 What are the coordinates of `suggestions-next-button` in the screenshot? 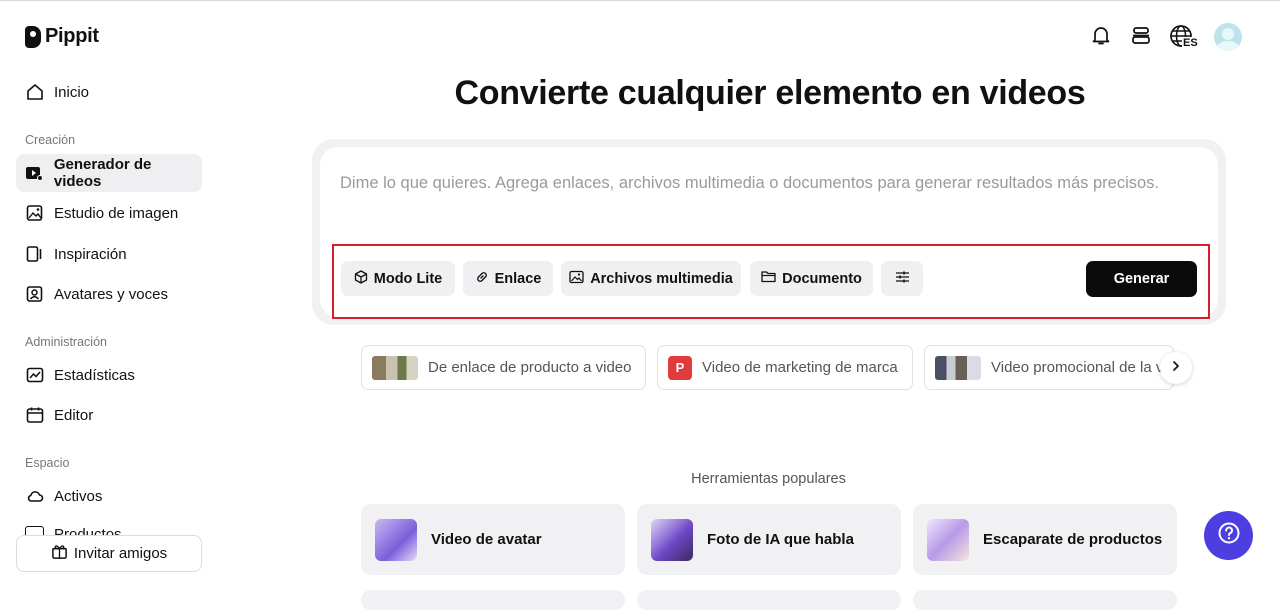 It's located at (1176, 368).